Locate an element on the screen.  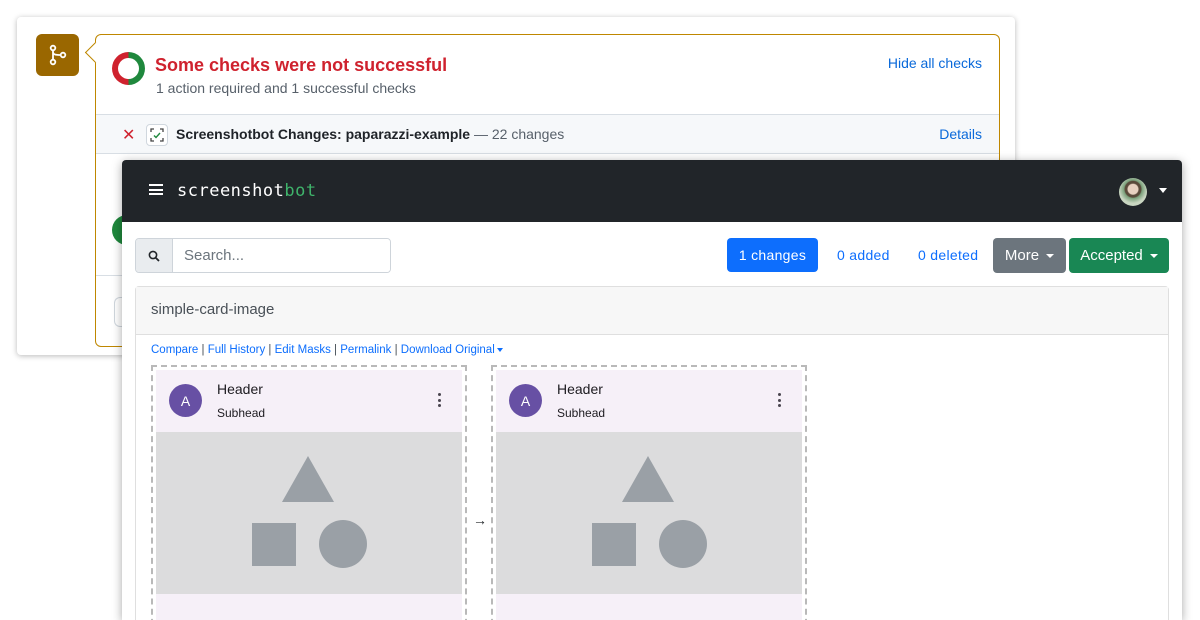
brand-logo: screenshotbot is located at coordinates (247, 191).